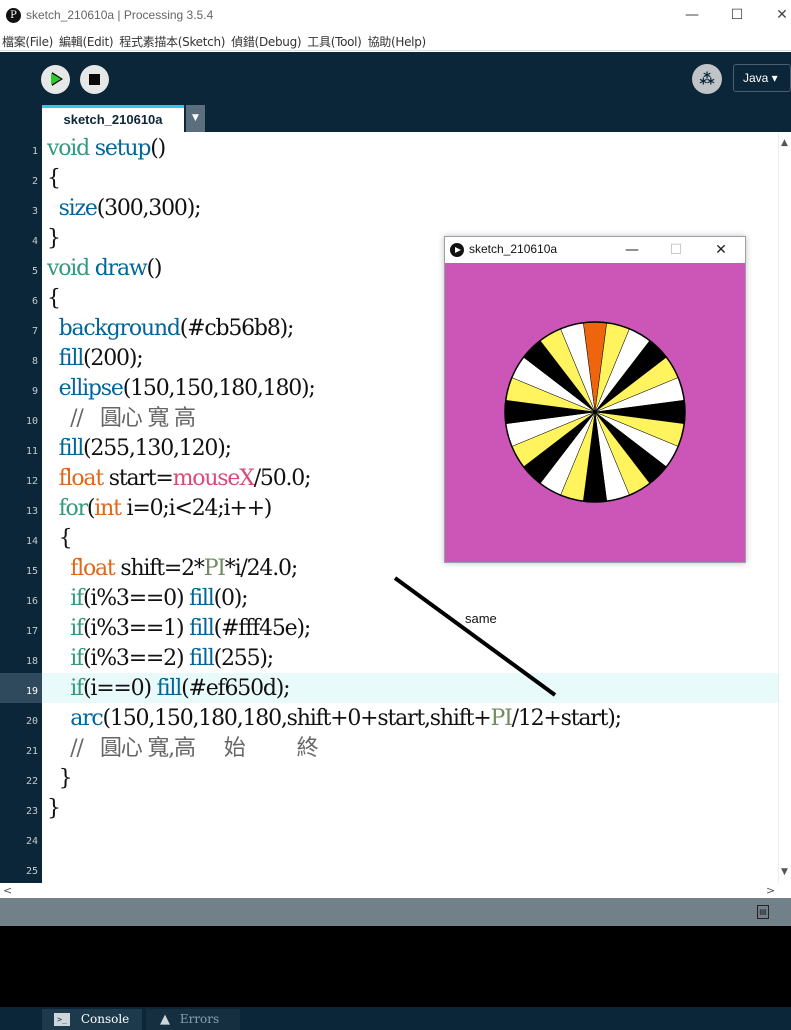 The height and width of the screenshot is (1030, 791). Describe the element at coordinates (165, 508) in the screenshot. I see `code-line: for(int i=0;i<24;i++)` at that location.